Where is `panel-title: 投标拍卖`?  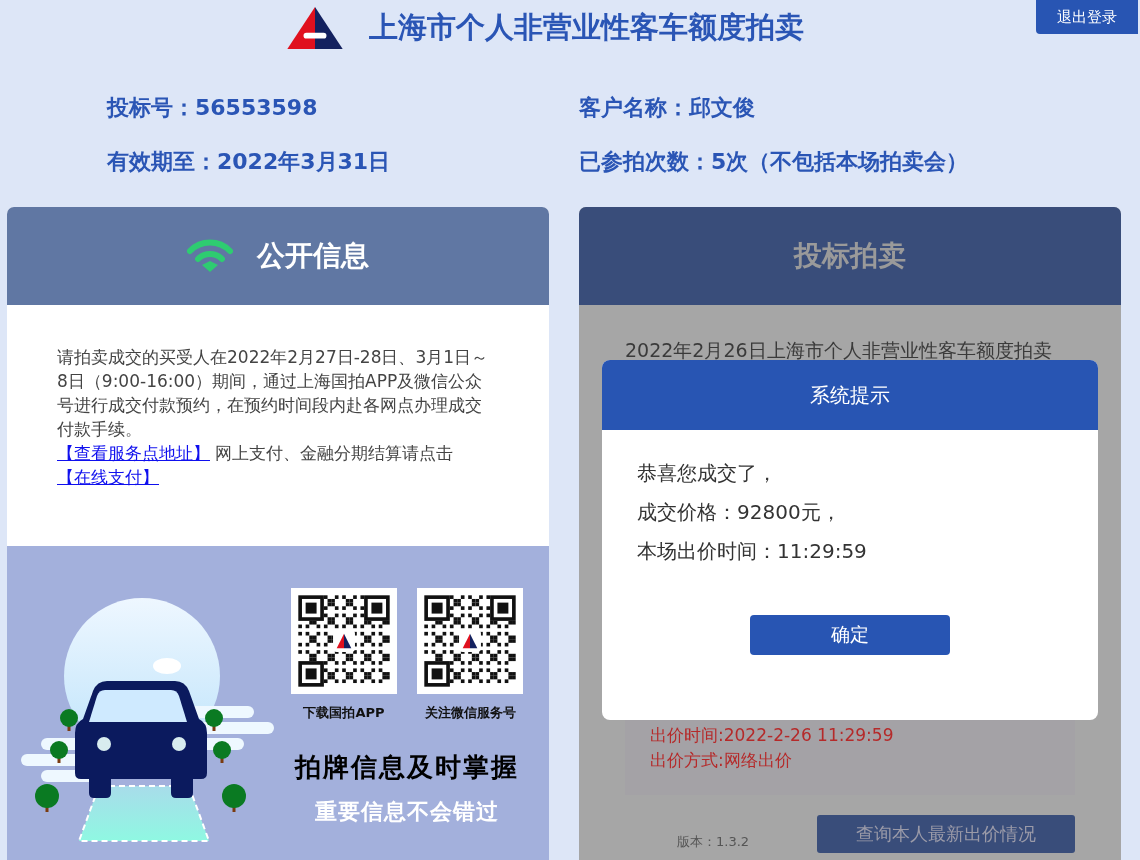 panel-title: 投标拍卖 is located at coordinates (850, 256).